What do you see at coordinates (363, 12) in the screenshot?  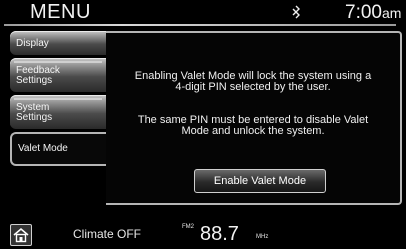 I see `clock-time: 7:00` at bounding box center [363, 12].